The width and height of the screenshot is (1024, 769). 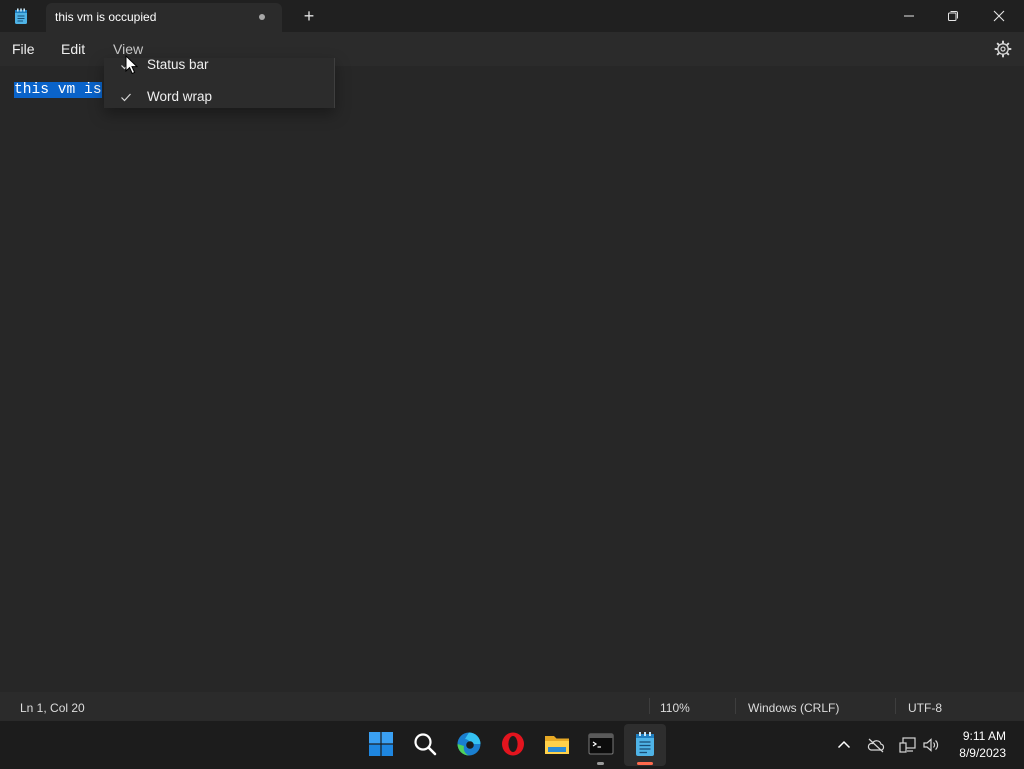 What do you see at coordinates (425, 744) in the screenshot?
I see `search-icon` at bounding box center [425, 744].